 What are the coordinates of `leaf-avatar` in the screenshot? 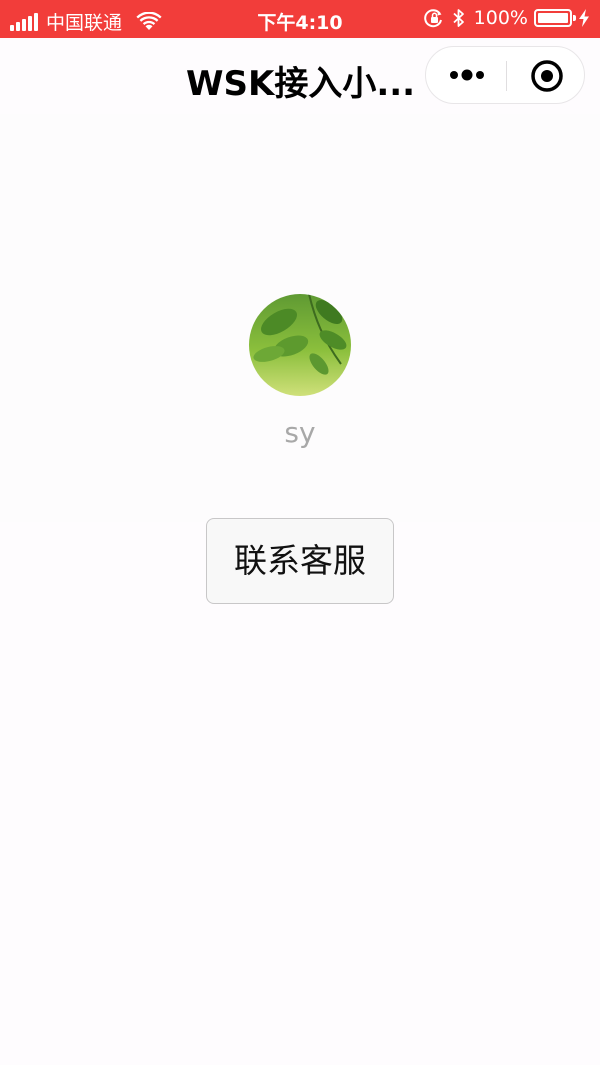 It's located at (300, 345).